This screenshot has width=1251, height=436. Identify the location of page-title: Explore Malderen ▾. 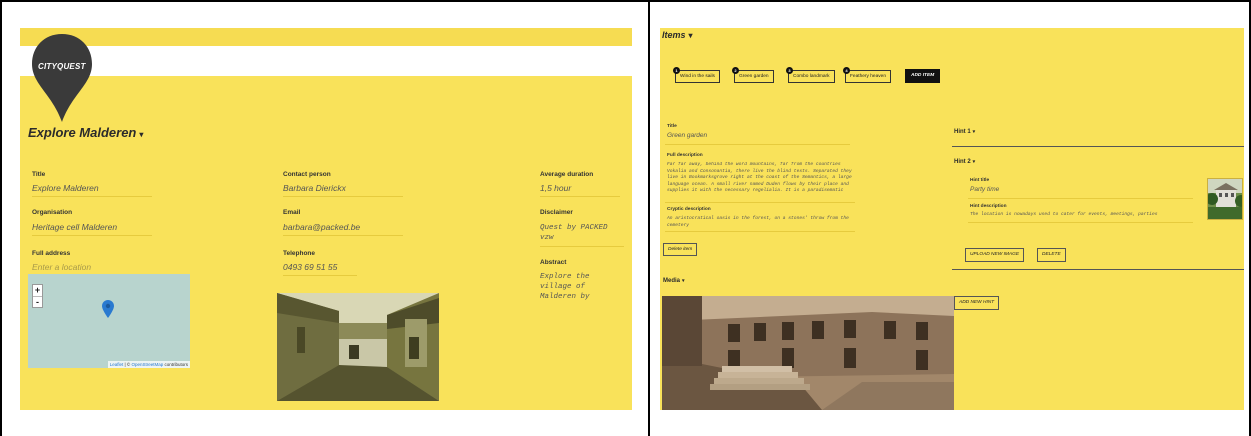
(85, 132).